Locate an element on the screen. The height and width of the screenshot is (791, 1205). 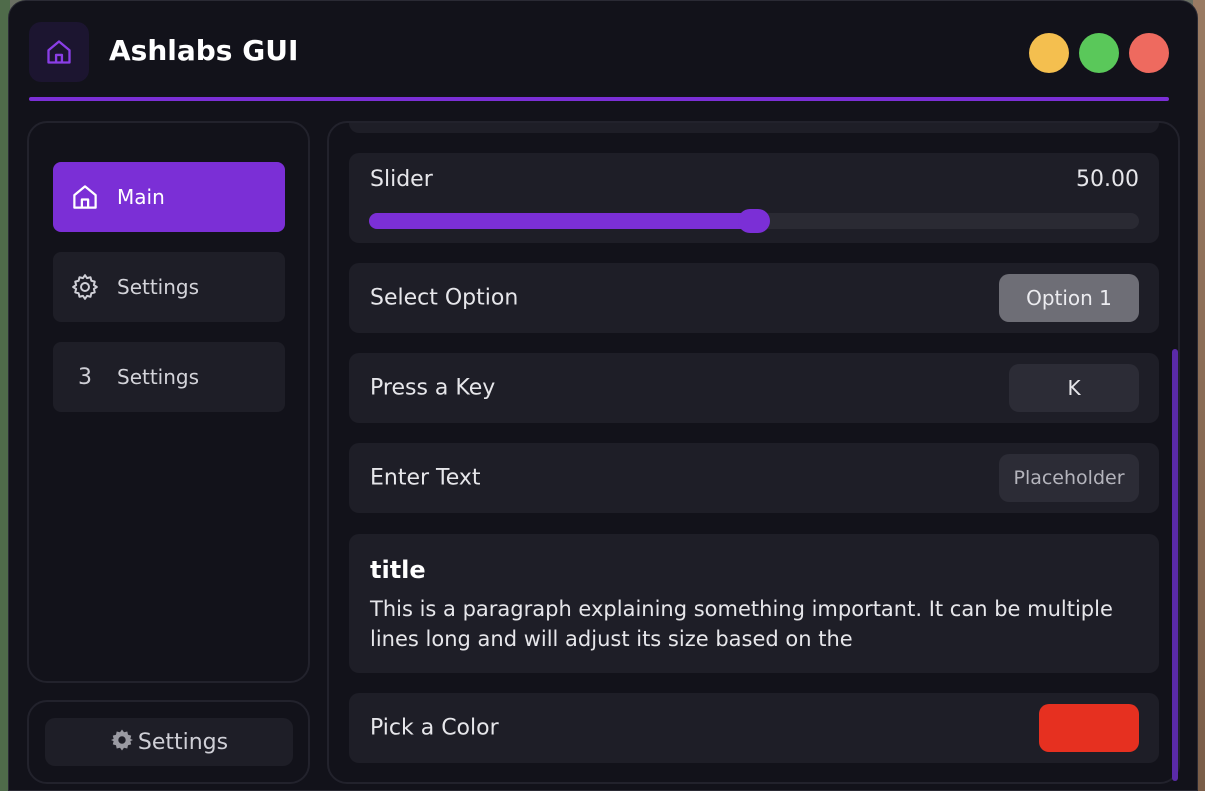
close-button is located at coordinates (1149, 53).